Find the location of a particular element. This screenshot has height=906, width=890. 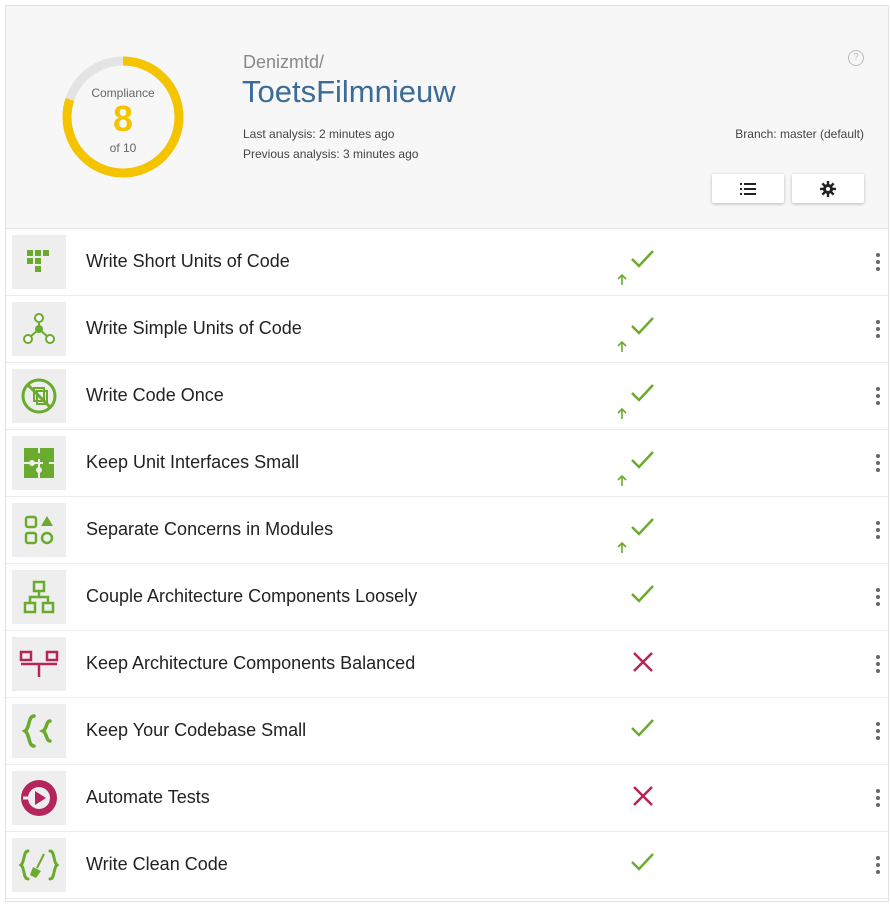

last-analysis: Last analysis: 2 minutes ago is located at coordinates (319, 134).